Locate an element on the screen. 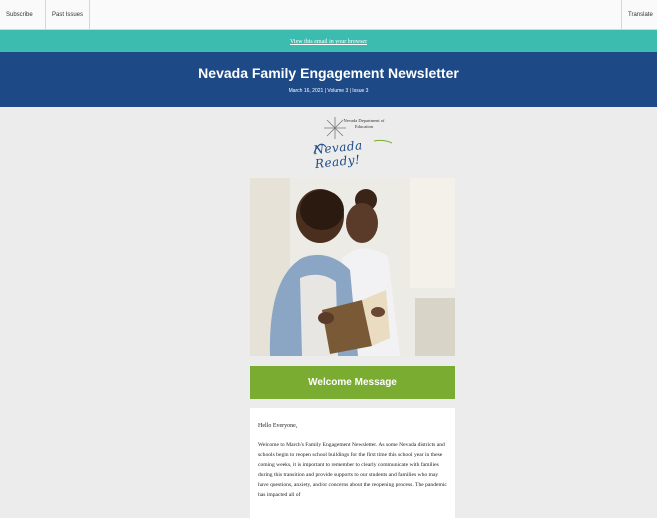  newsletter-issue-info: March 16, 2021 | Volume 3 | Issue 3 is located at coordinates (328, 91).